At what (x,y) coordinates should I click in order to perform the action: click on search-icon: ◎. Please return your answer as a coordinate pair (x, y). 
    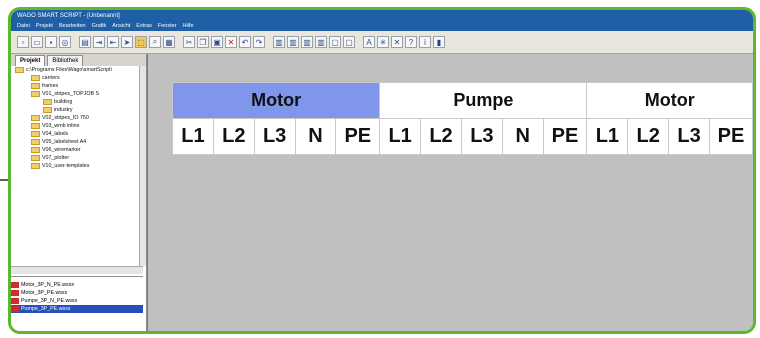
    Looking at the image, I should click on (65, 42).